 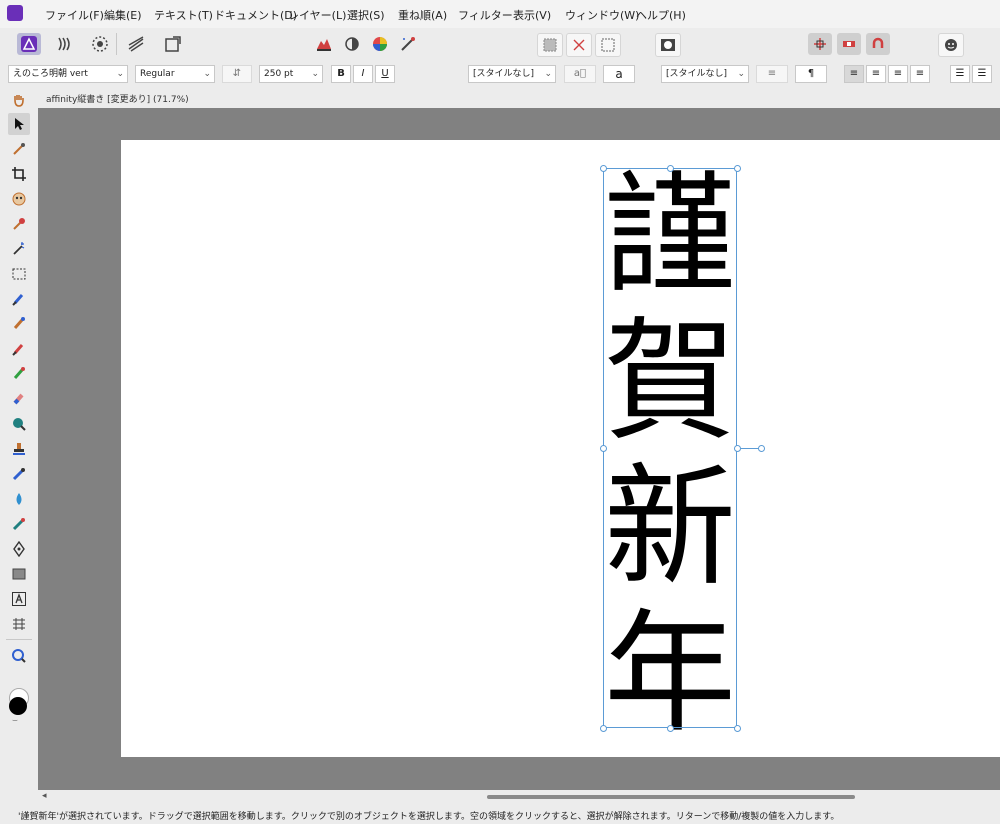 What do you see at coordinates (18, 706) in the screenshot?
I see `primary-color-swatch` at bounding box center [18, 706].